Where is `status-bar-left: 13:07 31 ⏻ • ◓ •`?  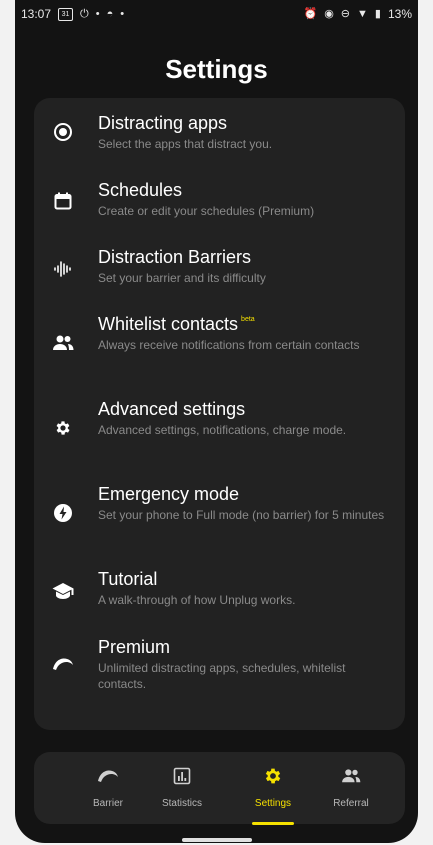 status-bar-left: 13:07 31 ⏻ • ◓ • is located at coordinates (72, 14).